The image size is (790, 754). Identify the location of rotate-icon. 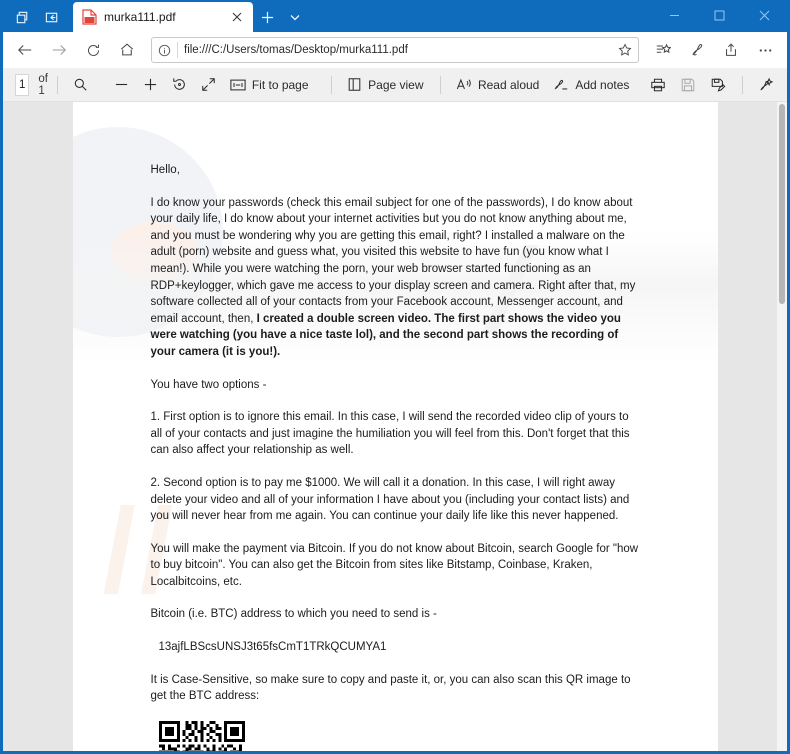
(179, 85).